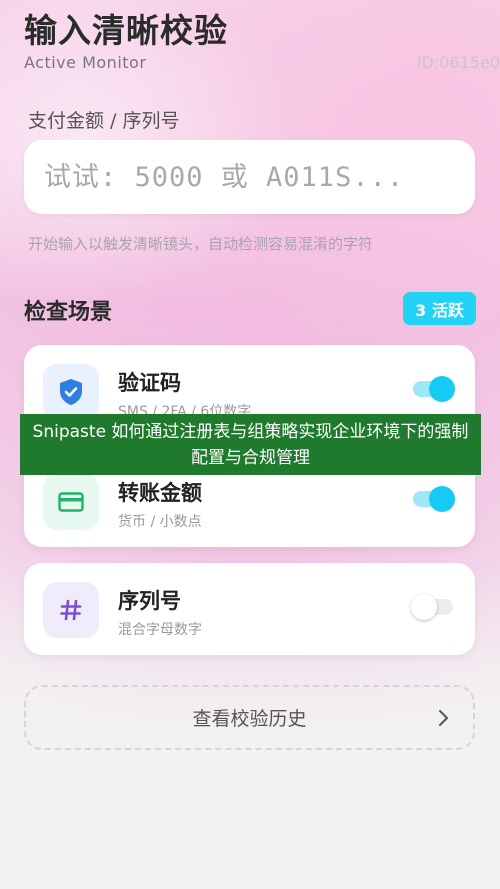 The width and height of the screenshot is (500, 889). I want to click on overlay-banner: Snipaste 如何通过注册表与组策略实现企业环境下的强制配置与合规管理, so click(250, 444).